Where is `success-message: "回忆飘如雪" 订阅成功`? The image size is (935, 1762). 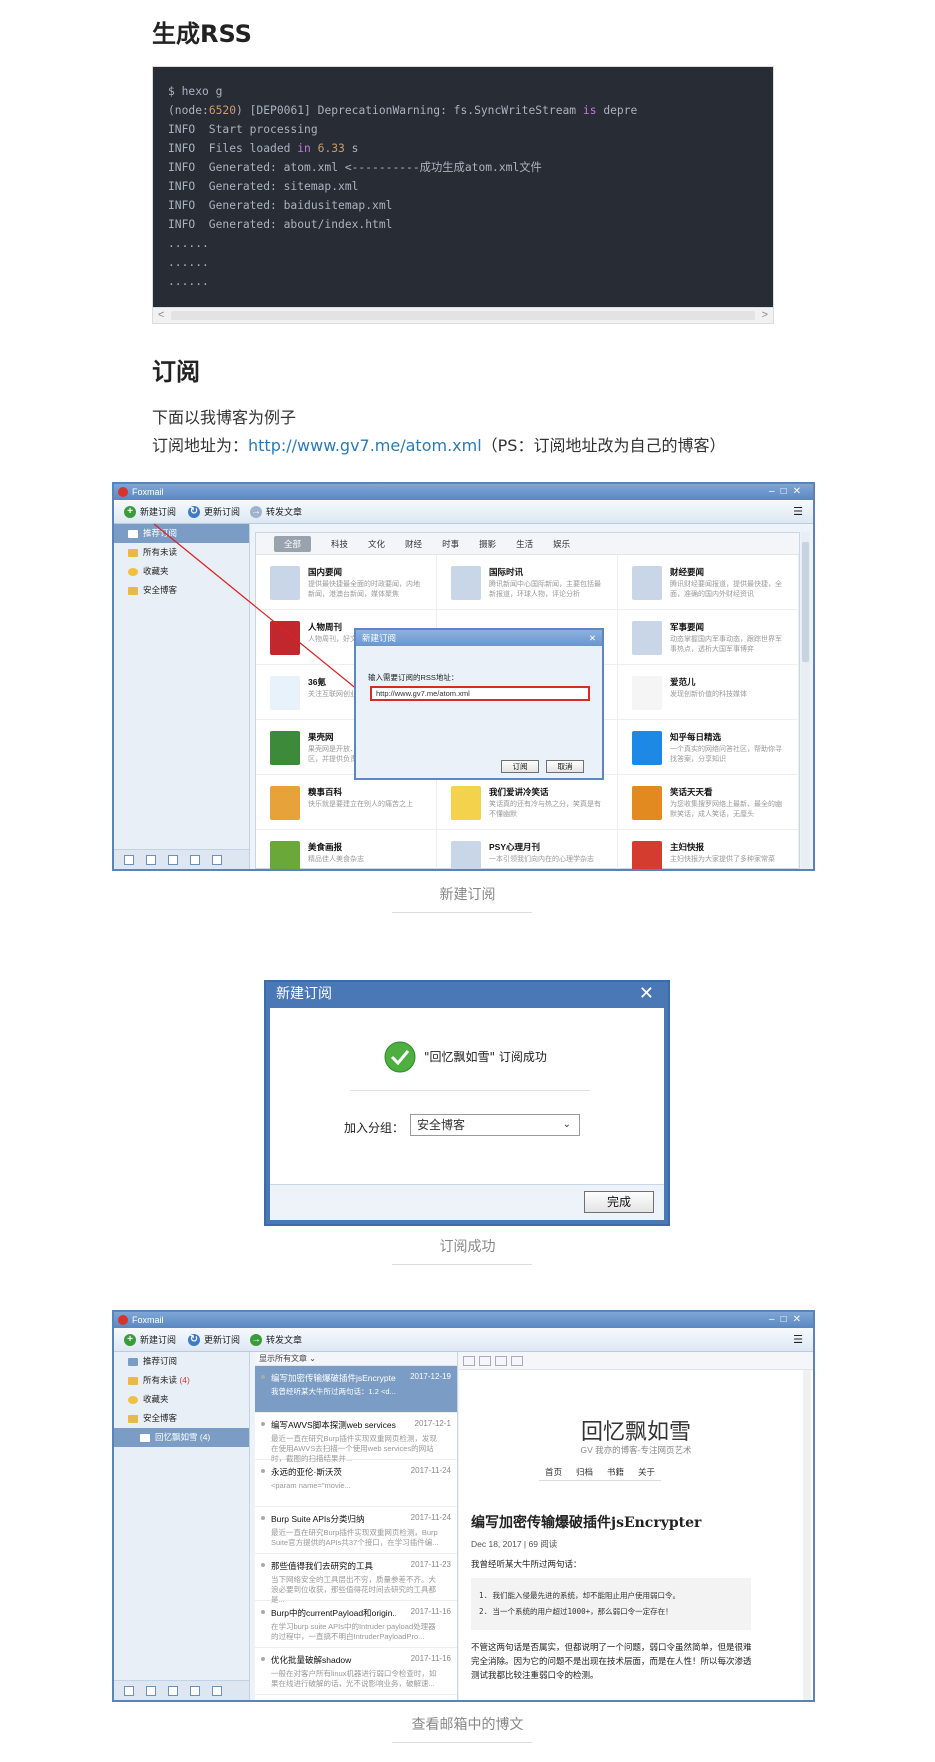 success-message: "回忆飘如雪" 订阅成功 is located at coordinates (485, 1057).